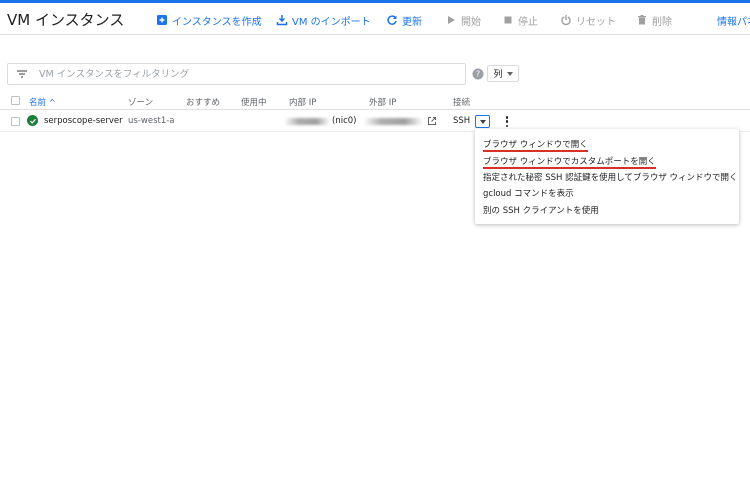 The width and height of the screenshot is (750, 477). What do you see at coordinates (507, 121) in the screenshot?
I see `more-actions-icon` at bounding box center [507, 121].